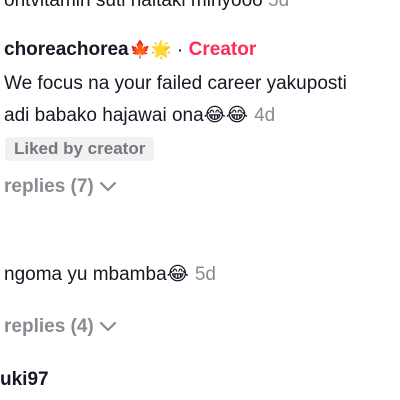  I want to click on previous-comment-text: ontvitamin suti haitaki minyooo 5d, so click(146, 6).